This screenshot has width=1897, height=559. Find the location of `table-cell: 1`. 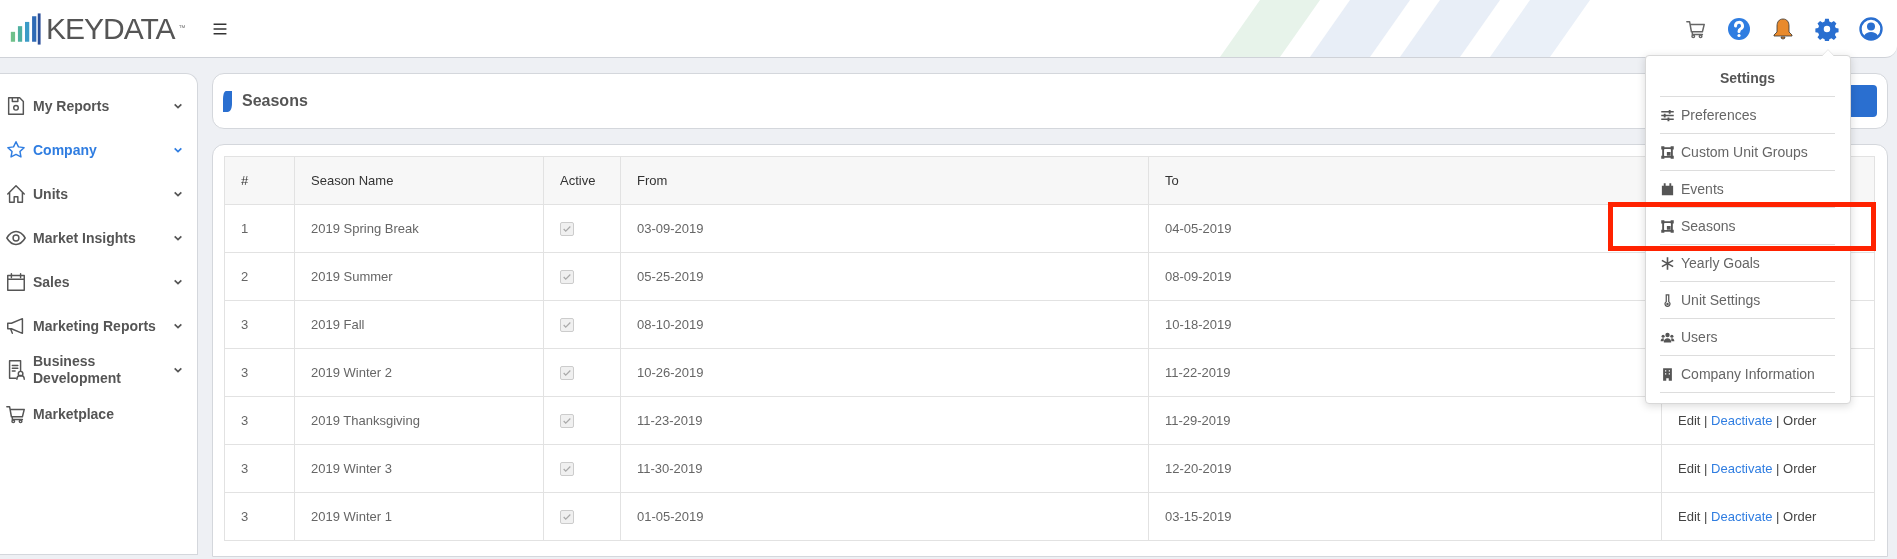

table-cell: 1 is located at coordinates (259, 228).